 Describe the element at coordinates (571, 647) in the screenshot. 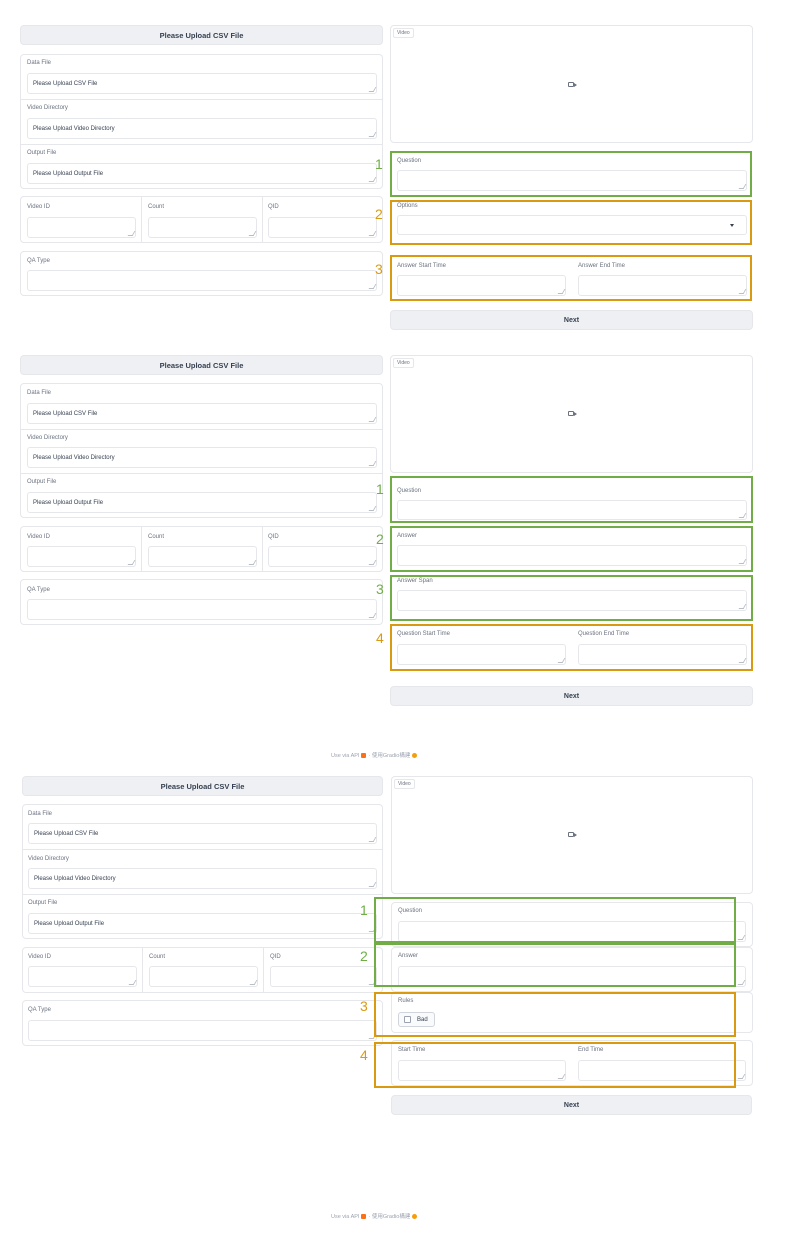

I see `highlight-question-time` at that location.